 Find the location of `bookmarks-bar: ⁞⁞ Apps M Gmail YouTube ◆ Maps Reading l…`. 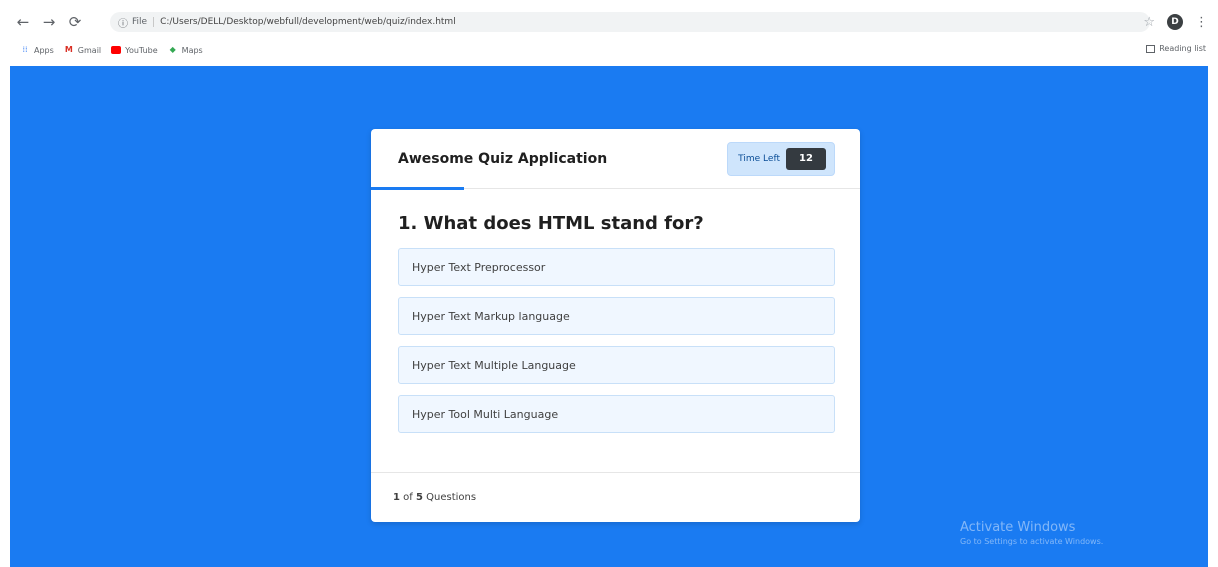

bookmarks-bar: ⁞⁞ Apps M Gmail YouTube ◆ Maps Reading l… is located at coordinates (609, 50).